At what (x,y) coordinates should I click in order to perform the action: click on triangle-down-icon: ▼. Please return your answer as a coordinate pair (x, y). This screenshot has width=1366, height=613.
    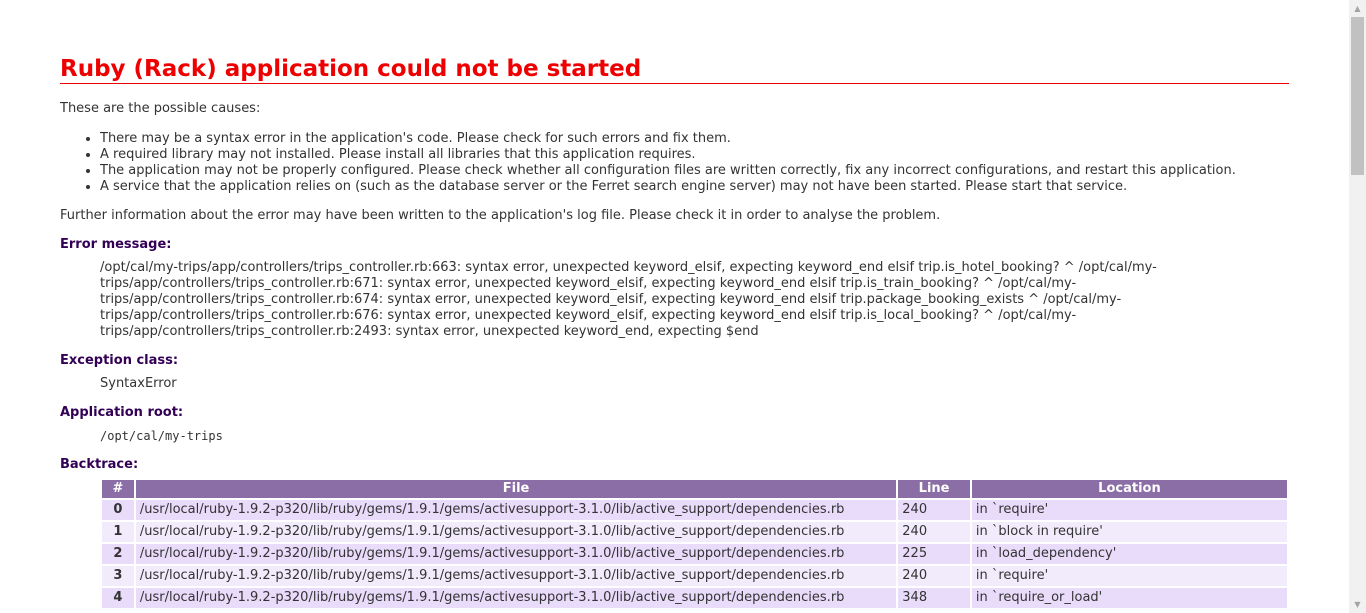
    Looking at the image, I should click on (1357, 604).